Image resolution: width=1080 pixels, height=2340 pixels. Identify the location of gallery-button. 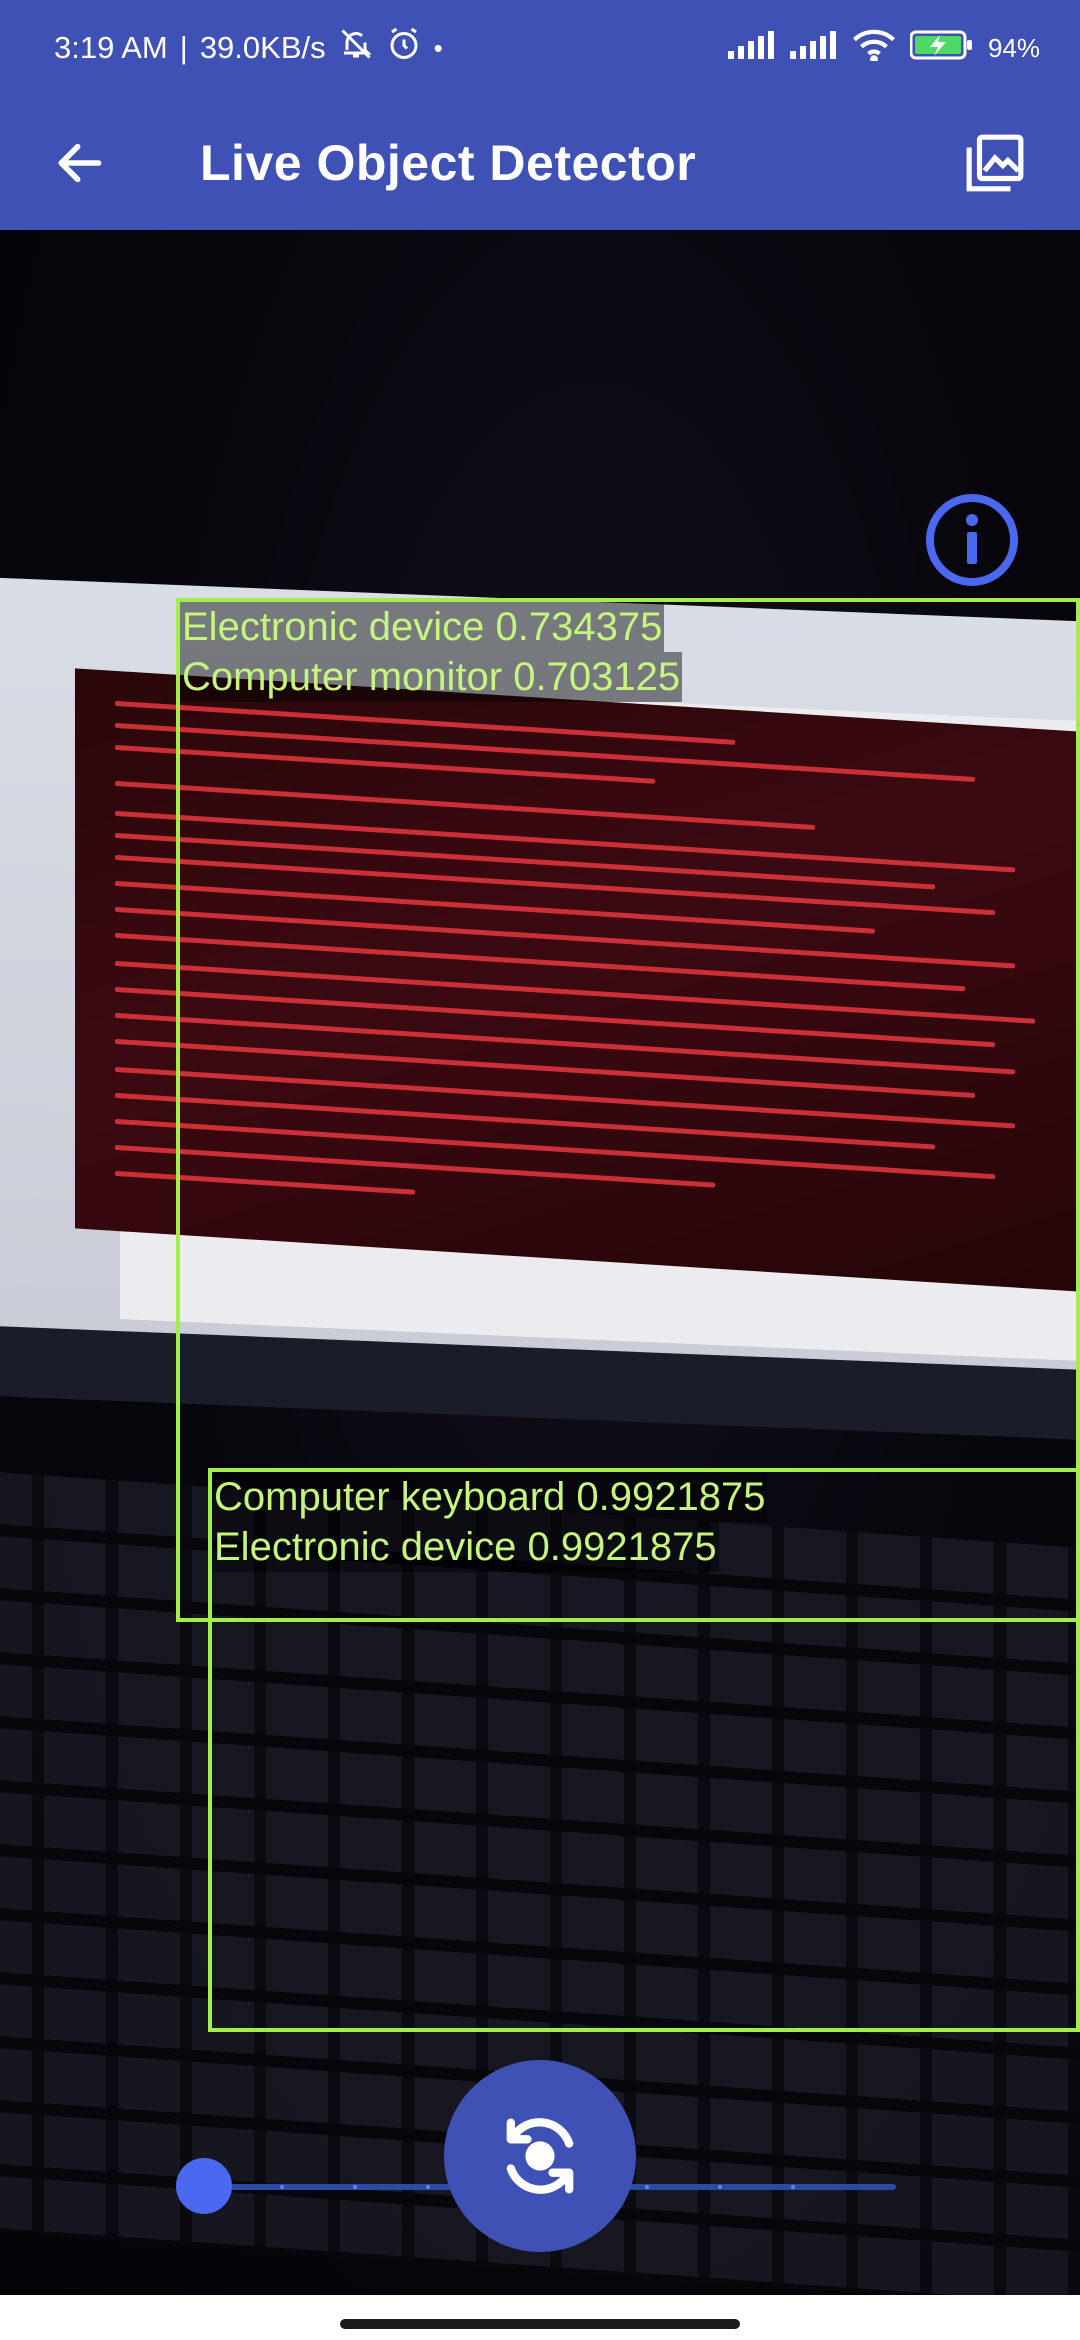
(995, 163).